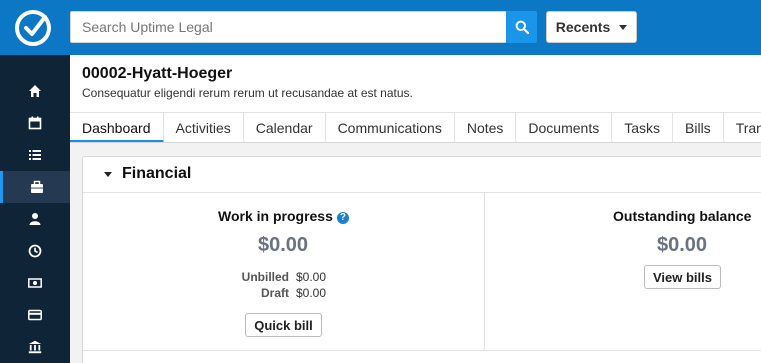  Describe the element at coordinates (682, 216) in the screenshot. I see `outstanding-title: Outstanding balance` at that location.